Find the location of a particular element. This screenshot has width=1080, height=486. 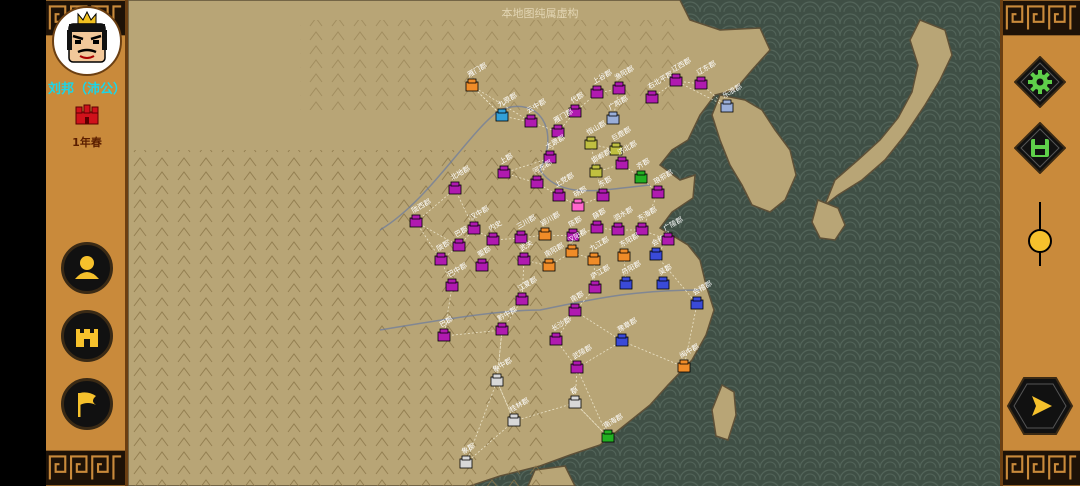

factions-button is located at coordinates (87, 404).